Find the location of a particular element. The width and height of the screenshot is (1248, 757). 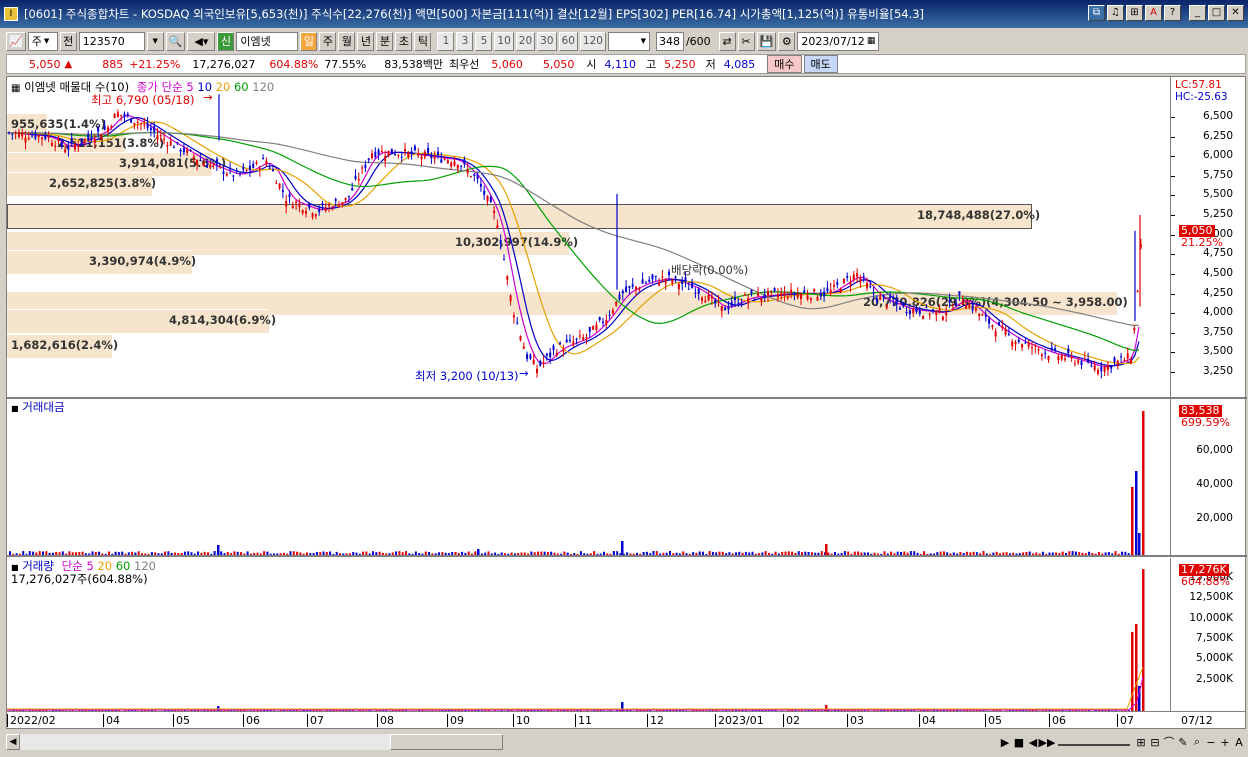

font-size-icon: A is located at coordinates (1239, 742).